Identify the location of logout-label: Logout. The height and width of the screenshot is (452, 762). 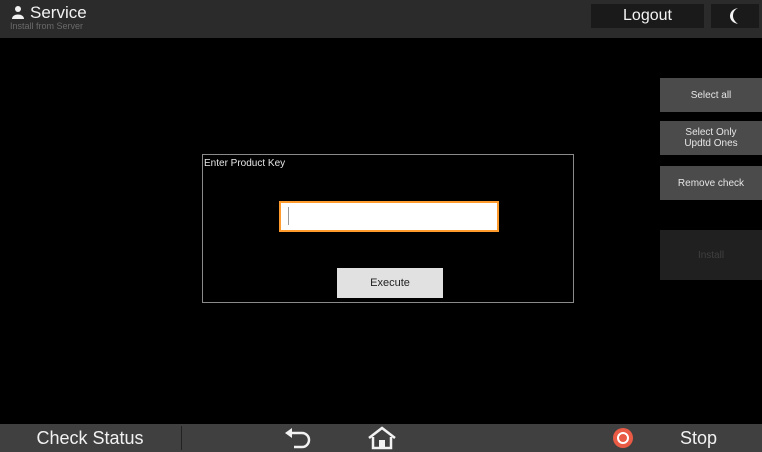
(647, 15).